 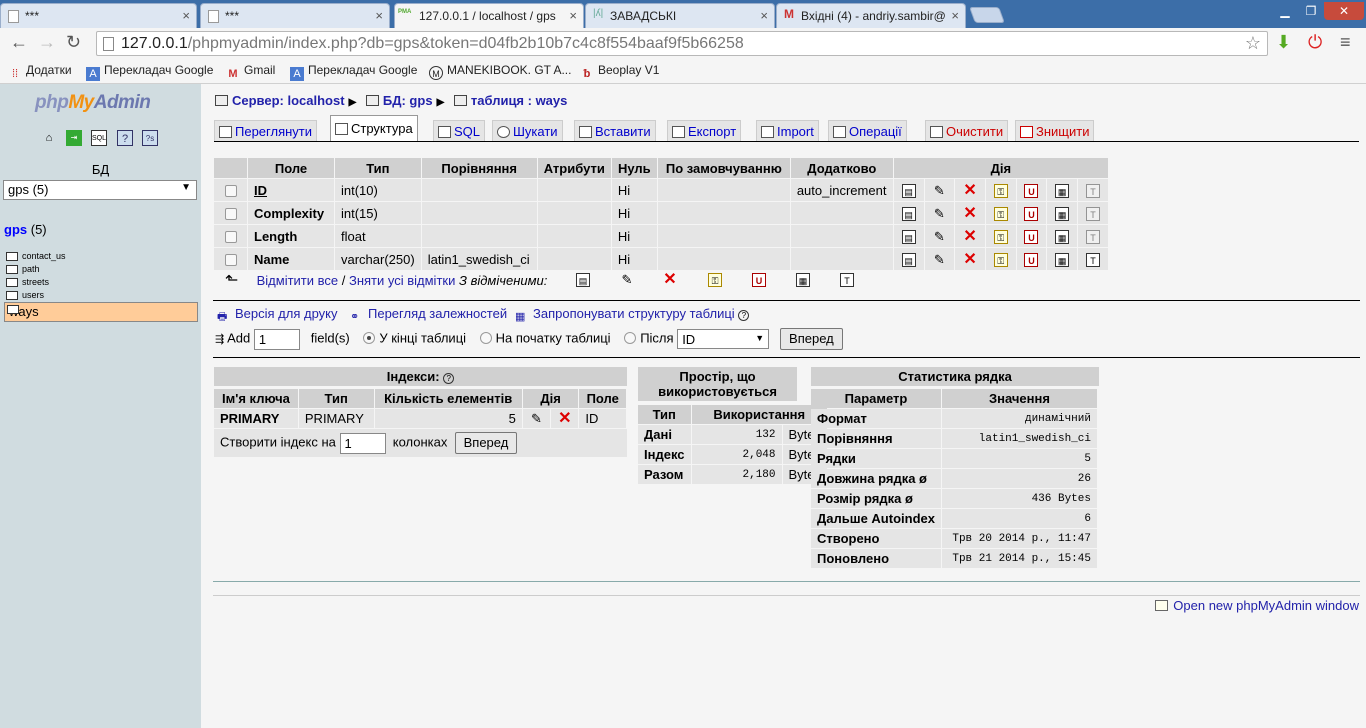 I want to click on phpmyadmin-logo: phpMyAdmin, so click(x=93, y=103).